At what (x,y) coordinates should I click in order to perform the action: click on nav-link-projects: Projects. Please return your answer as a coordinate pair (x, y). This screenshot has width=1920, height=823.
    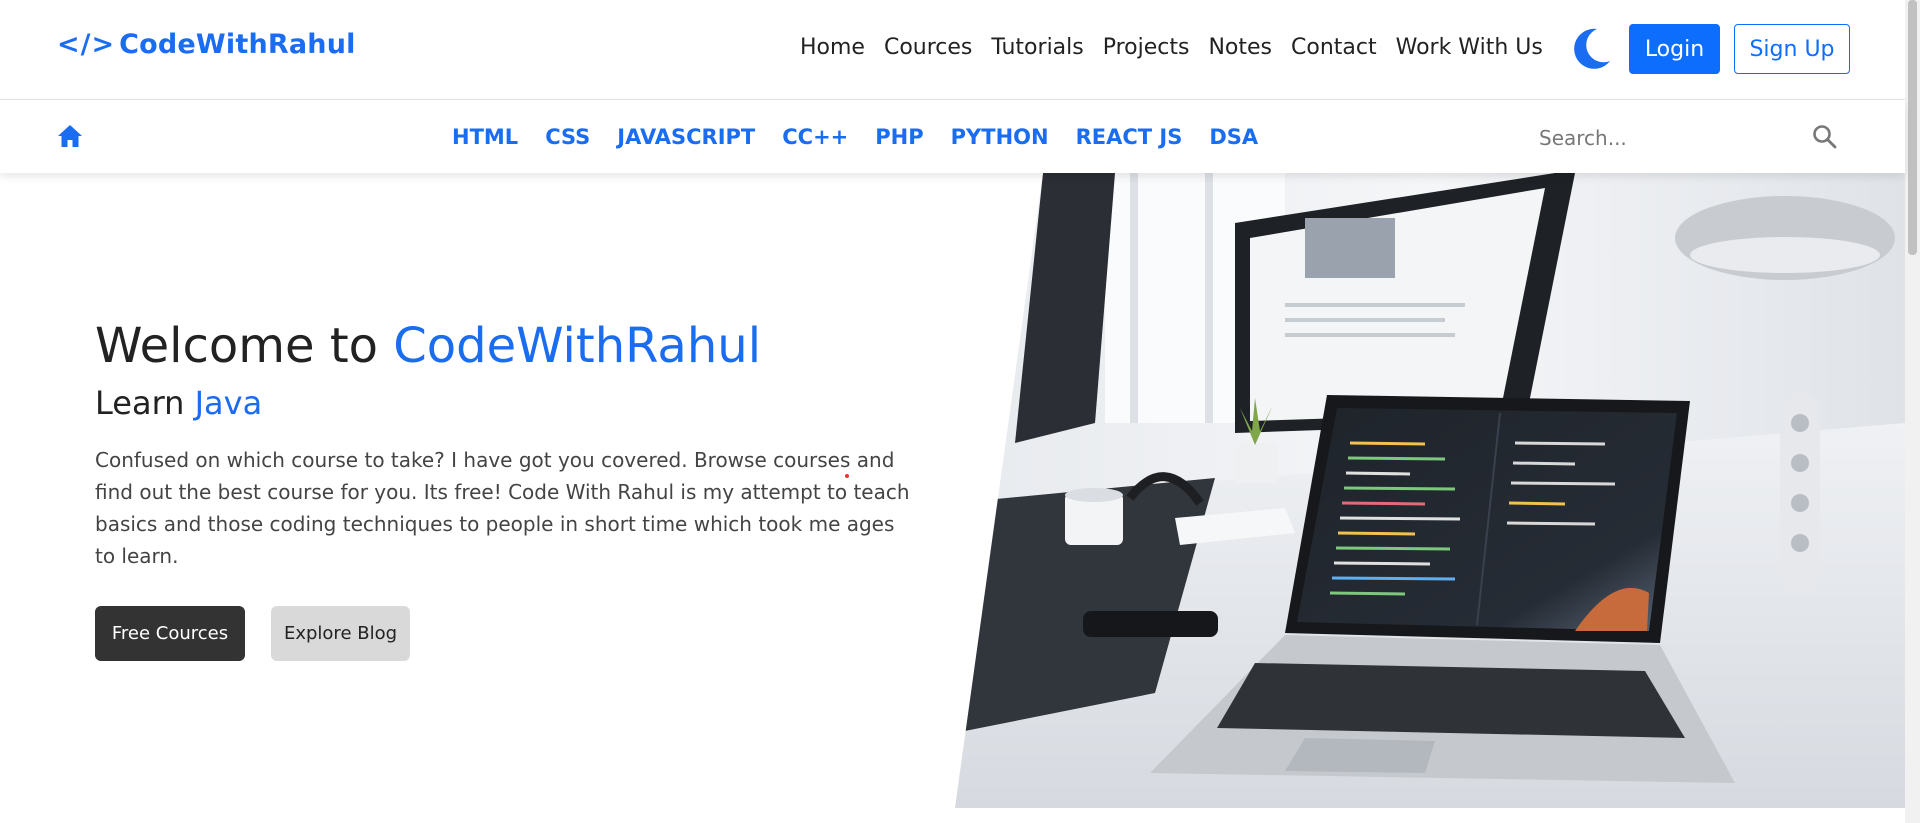
    Looking at the image, I should click on (1146, 47).